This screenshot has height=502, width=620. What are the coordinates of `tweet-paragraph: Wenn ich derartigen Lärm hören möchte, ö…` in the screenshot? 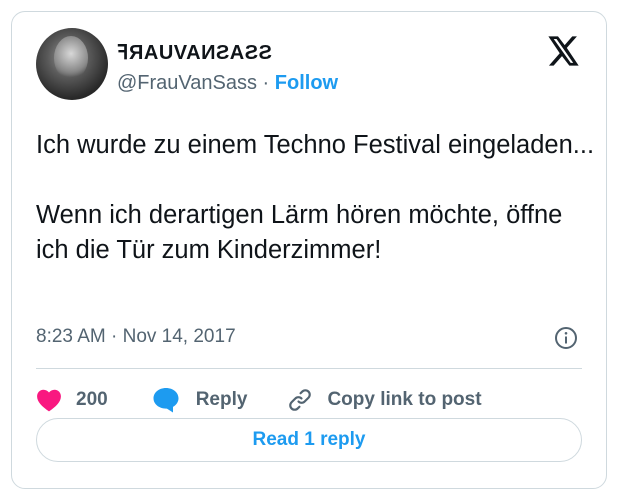 It's located at (299, 232).